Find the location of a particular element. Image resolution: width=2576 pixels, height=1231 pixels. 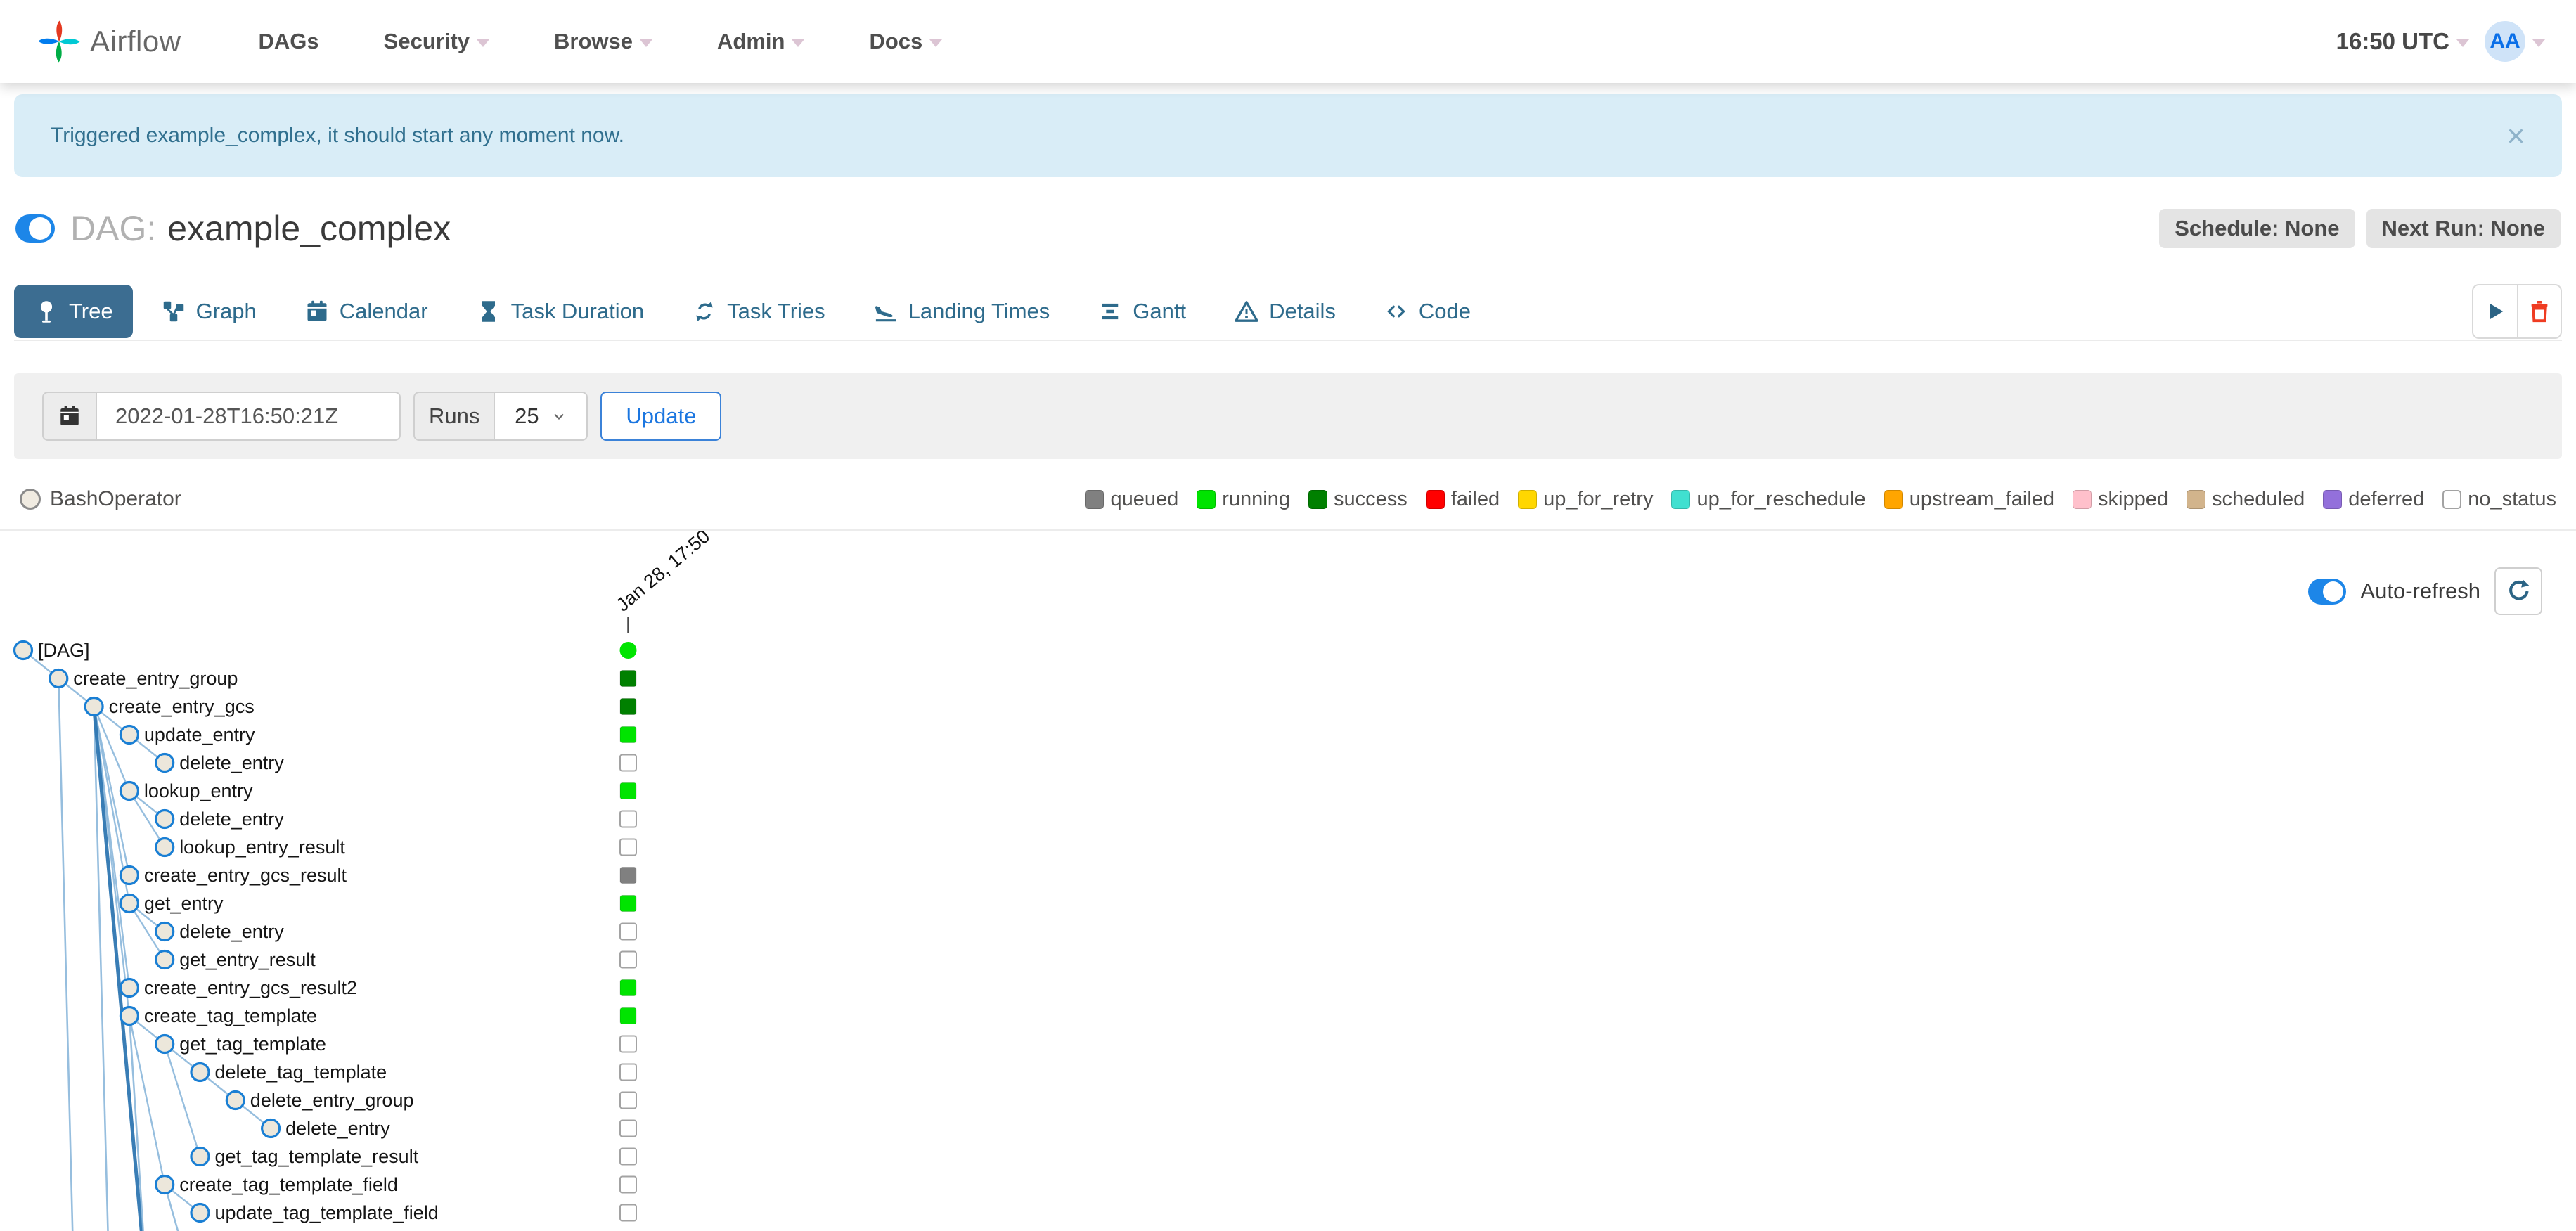

update-button: Update is located at coordinates (661, 416).